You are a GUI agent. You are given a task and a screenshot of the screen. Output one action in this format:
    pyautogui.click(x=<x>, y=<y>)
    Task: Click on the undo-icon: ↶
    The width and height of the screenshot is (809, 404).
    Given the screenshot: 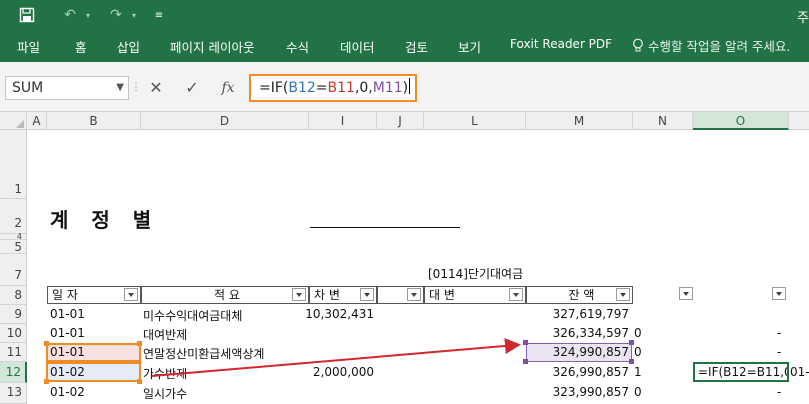 What is the action you would take?
    pyautogui.click(x=70, y=15)
    